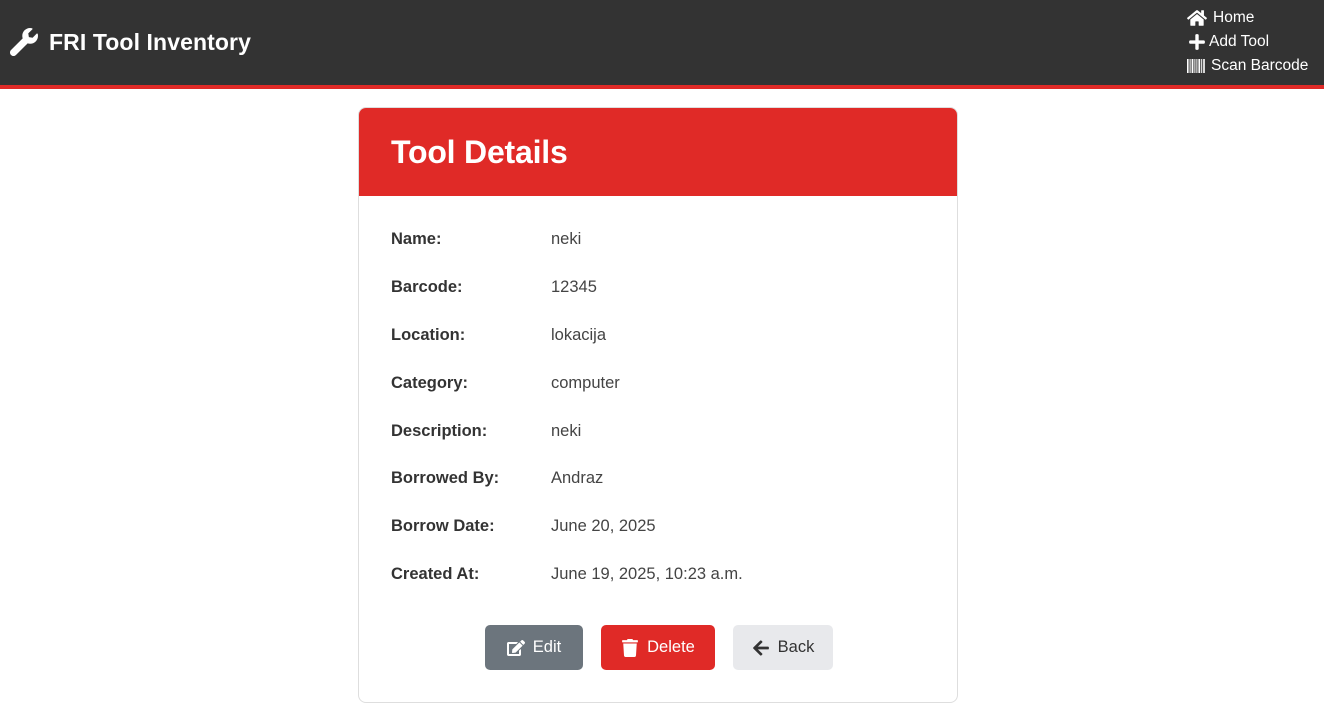 The image size is (1324, 708). Describe the element at coordinates (427, 286) in the screenshot. I see `detail-label: Barcode:` at that location.